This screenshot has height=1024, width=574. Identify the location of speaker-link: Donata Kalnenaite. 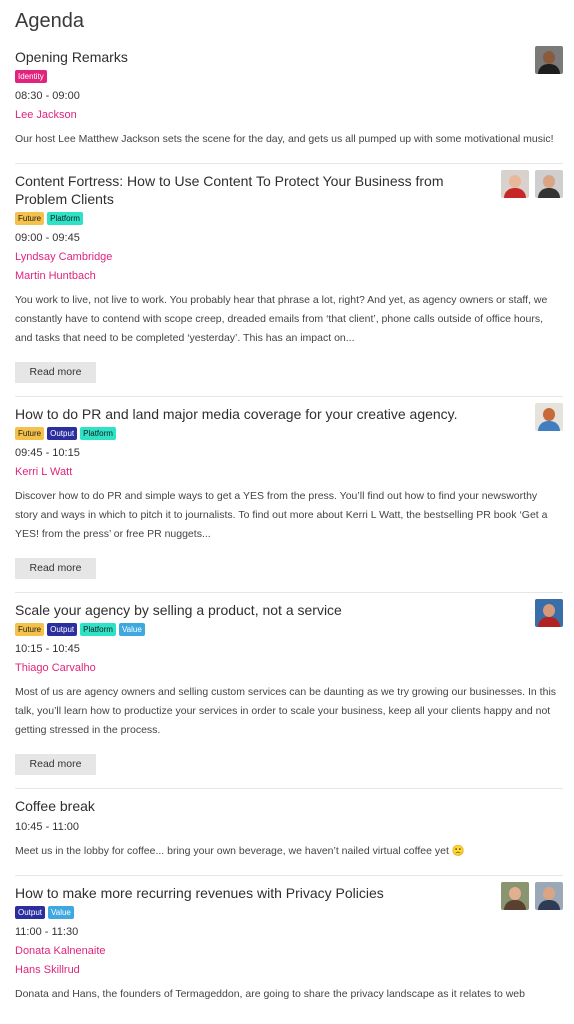
(289, 951).